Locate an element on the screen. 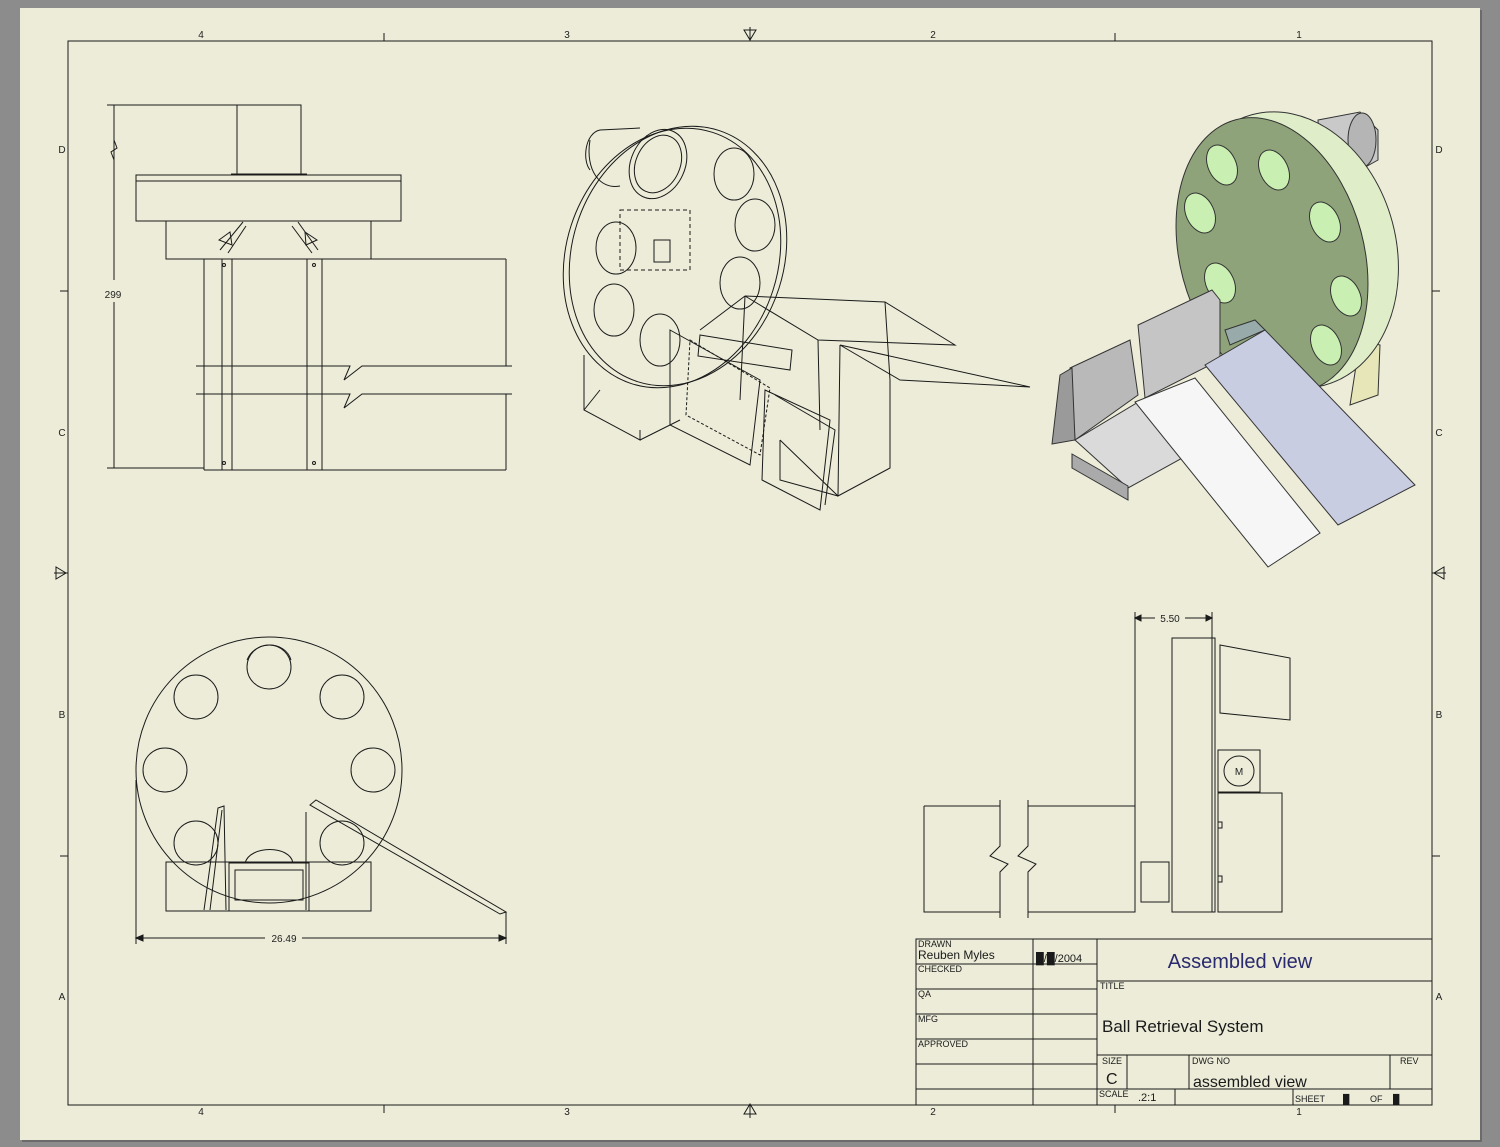 This screenshot has height=1147, width=1500. size-label: SIZE is located at coordinates (1112, 1061).